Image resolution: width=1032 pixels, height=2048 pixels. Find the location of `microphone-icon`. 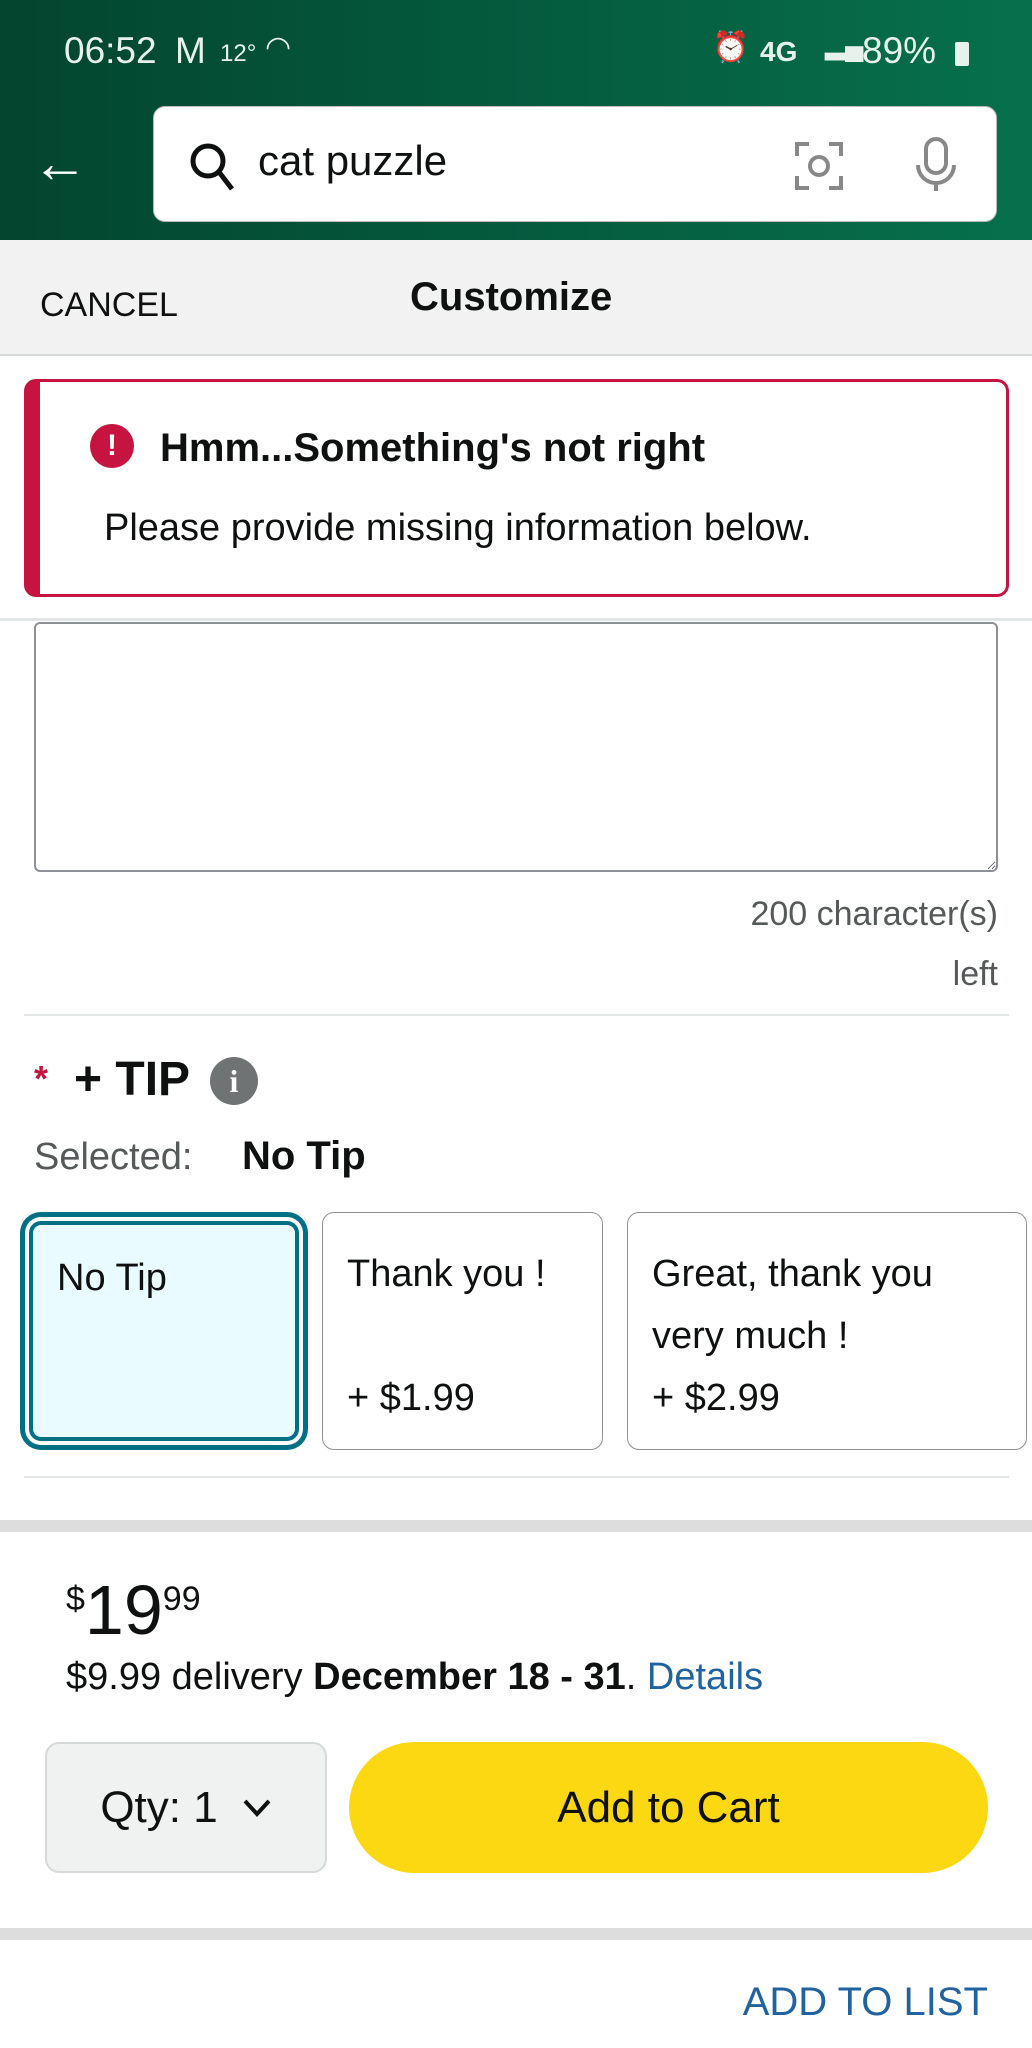

microphone-icon is located at coordinates (936, 165).